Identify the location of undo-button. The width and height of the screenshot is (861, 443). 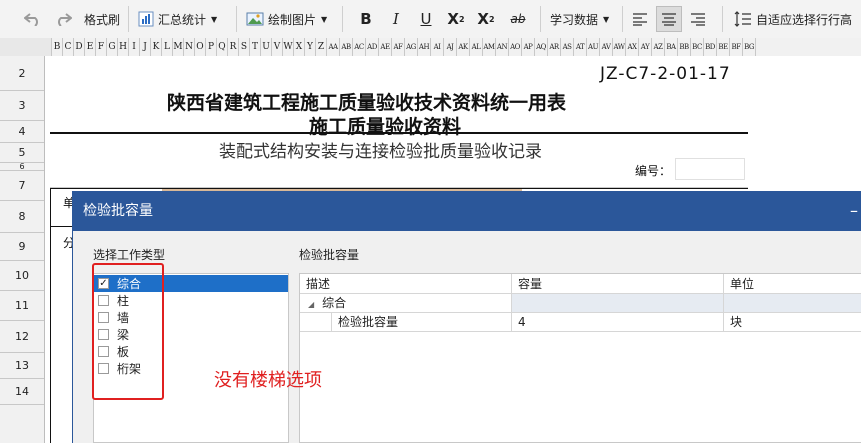
(33, 19).